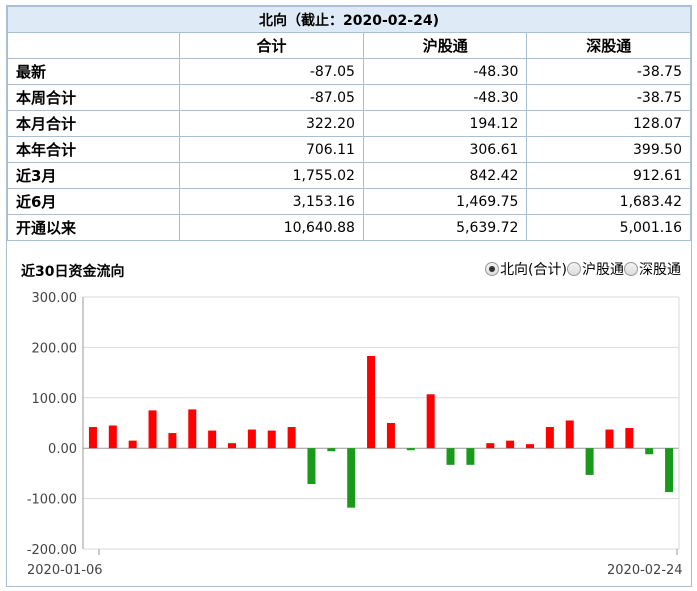 This screenshot has height=591, width=697. I want to click on radio-label: 北向(合计), so click(533, 270).